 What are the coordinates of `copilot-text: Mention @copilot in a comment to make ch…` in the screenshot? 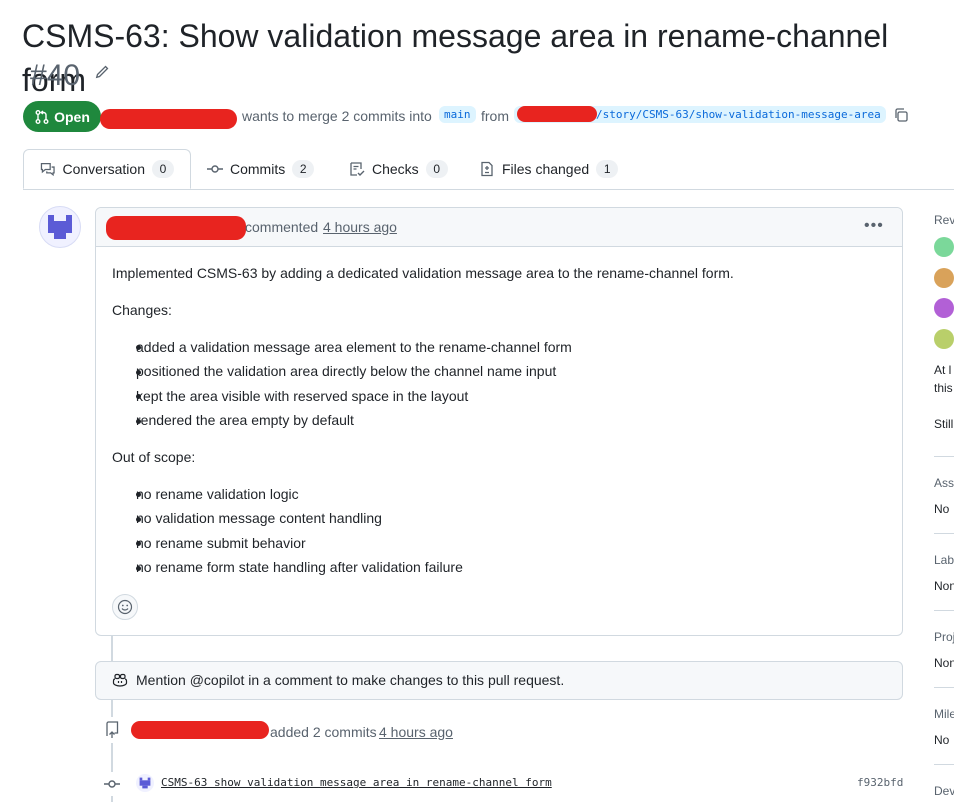 It's located at (350, 680).